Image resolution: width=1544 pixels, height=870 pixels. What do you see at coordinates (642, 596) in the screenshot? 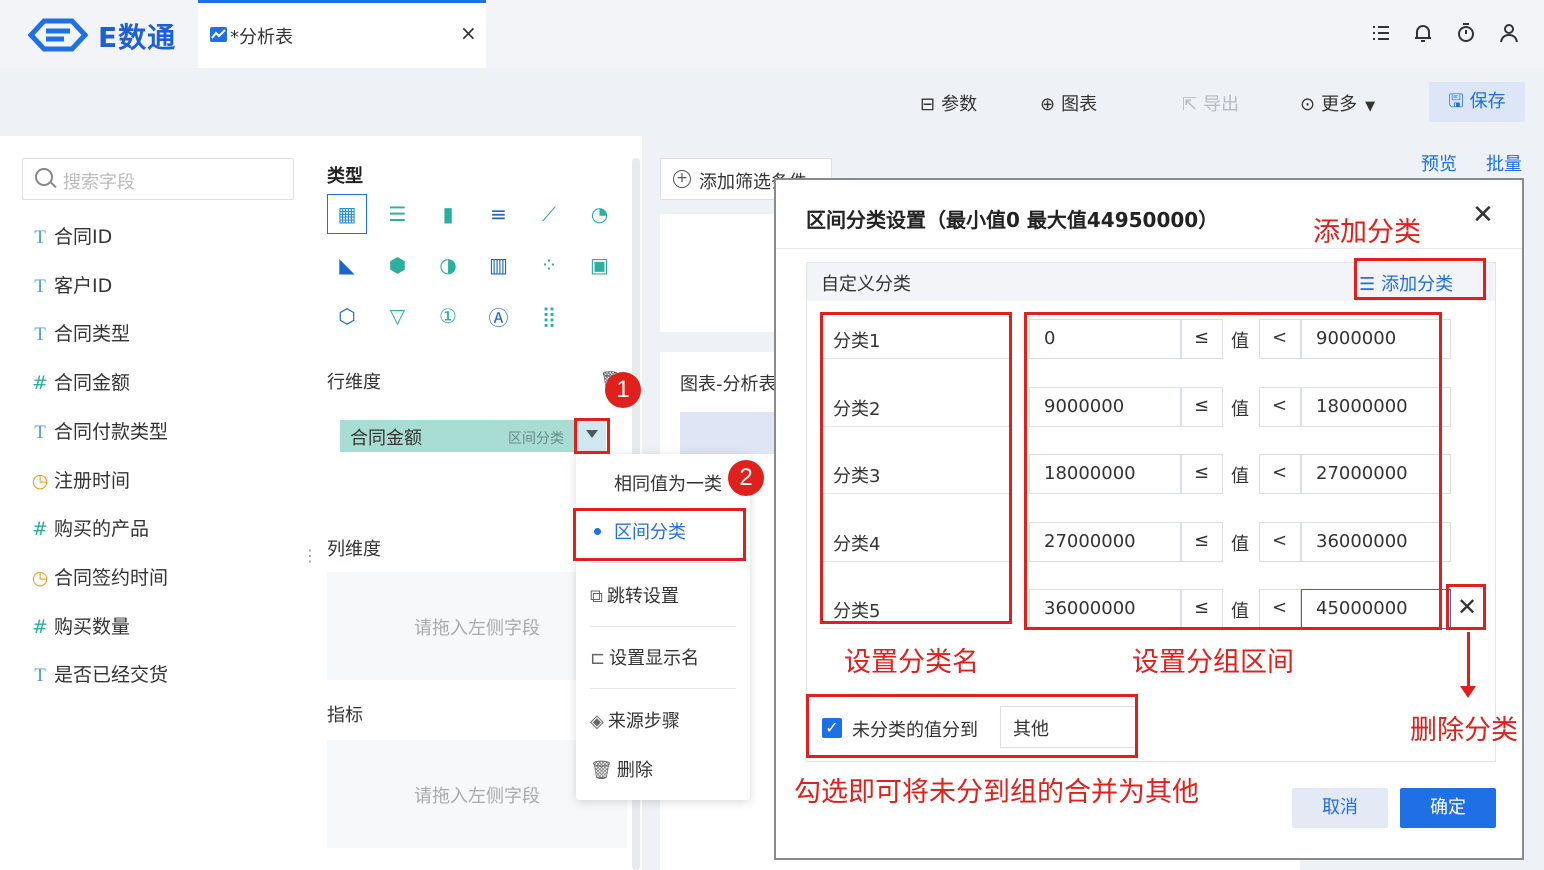
I see `menu-label: 跳转设置` at bounding box center [642, 596].